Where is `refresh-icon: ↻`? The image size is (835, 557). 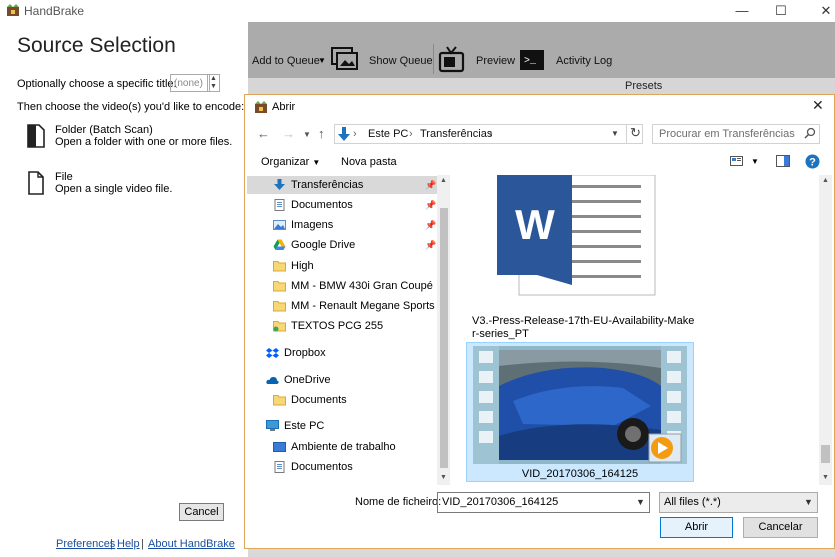
refresh-icon: ↻ is located at coordinates (635, 134).